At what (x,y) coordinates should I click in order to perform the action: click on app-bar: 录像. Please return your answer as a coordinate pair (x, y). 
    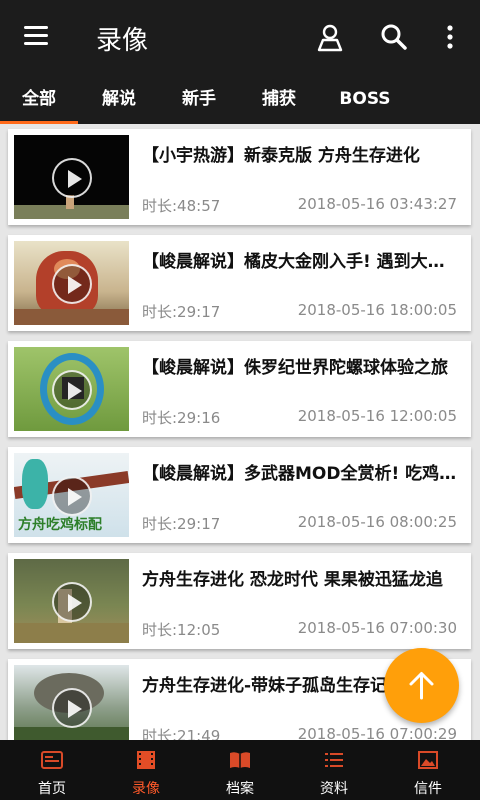
    Looking at the image, I should click on (240, 37).